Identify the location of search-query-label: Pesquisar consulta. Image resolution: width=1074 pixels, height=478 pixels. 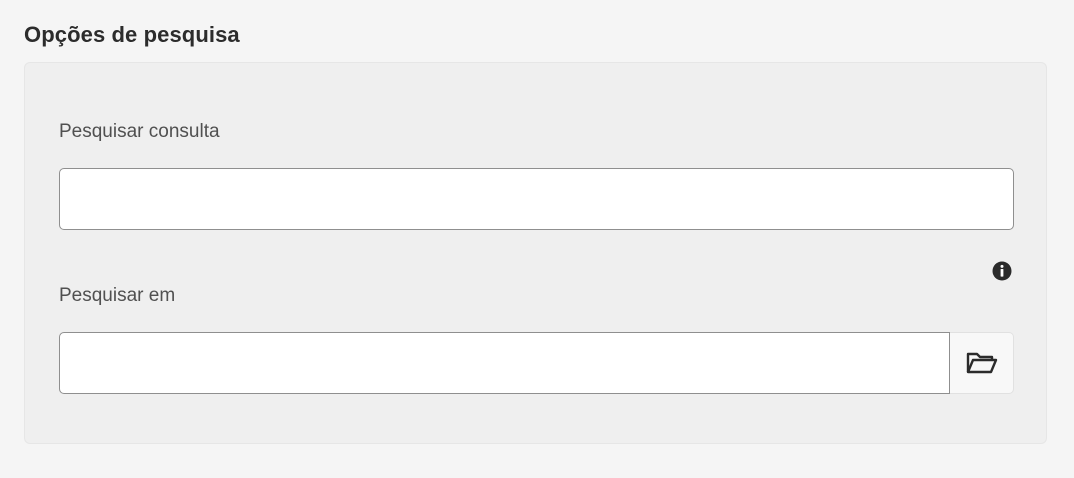
(139, 131).